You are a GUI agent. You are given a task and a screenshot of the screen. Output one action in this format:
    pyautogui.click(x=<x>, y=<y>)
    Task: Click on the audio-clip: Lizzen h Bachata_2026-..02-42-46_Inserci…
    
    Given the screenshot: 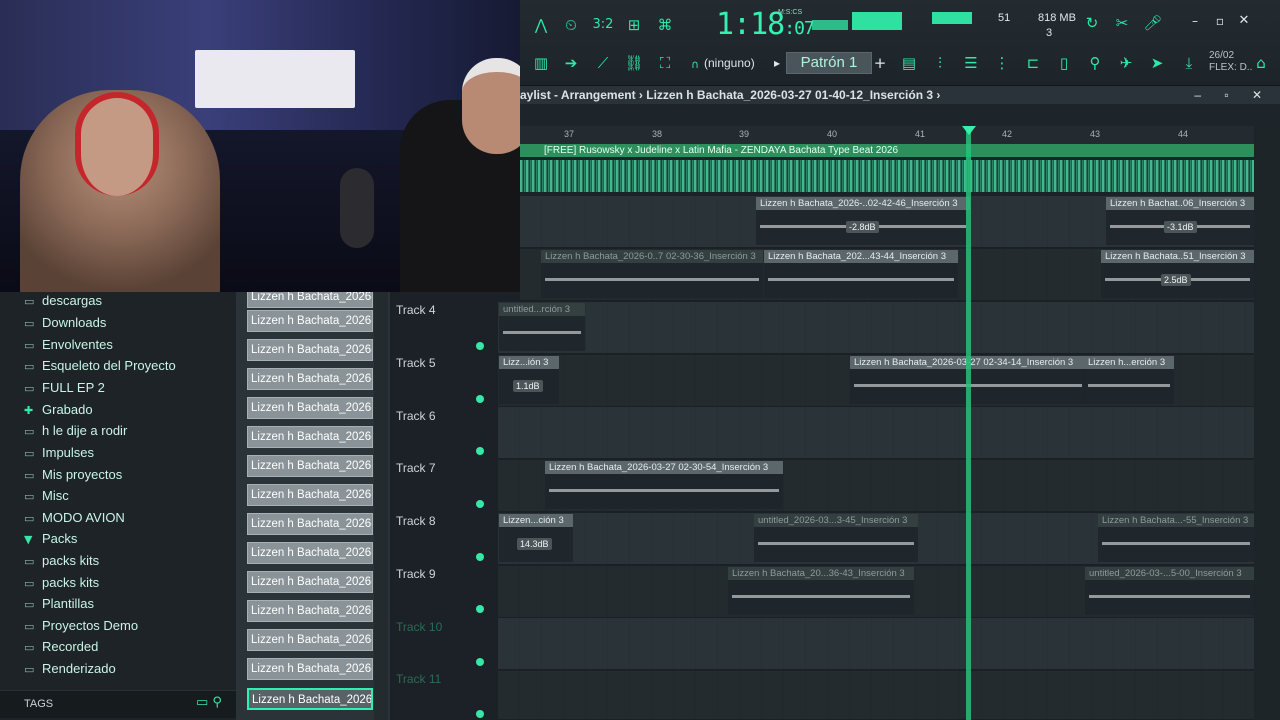 What is the action you would take?
    pyautogui.click(x=863, y=221)
    